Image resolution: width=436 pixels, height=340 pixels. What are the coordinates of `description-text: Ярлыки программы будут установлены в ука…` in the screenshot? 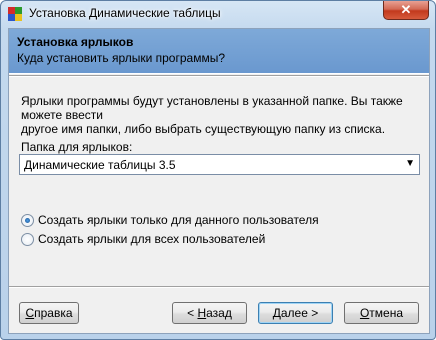 It's located at (221, 115).